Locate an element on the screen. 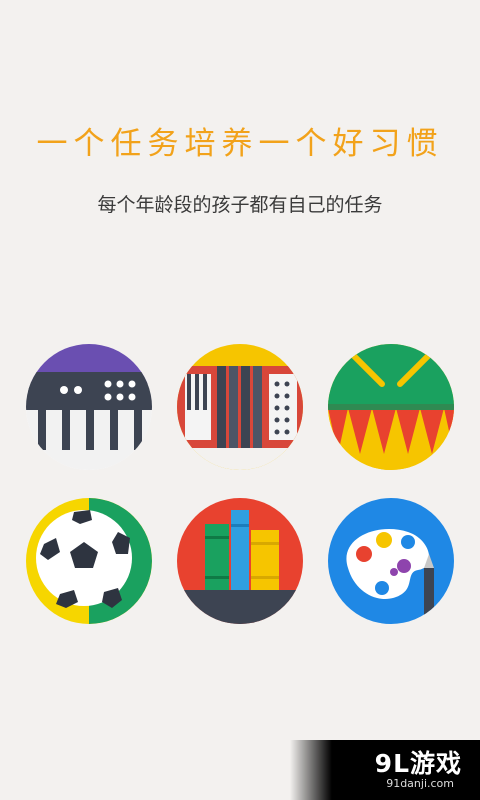  watermark-banner: 9L游戏 91danji.com is located at coordinates (385, 770).